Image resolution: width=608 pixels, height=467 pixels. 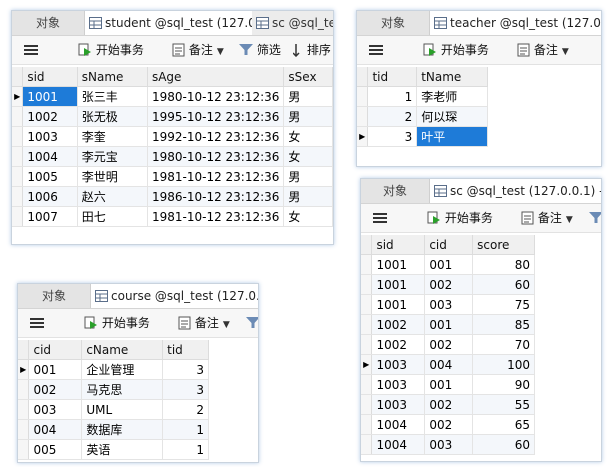 I want to click on column-header-tname: tName, so click(x=452, y=77).